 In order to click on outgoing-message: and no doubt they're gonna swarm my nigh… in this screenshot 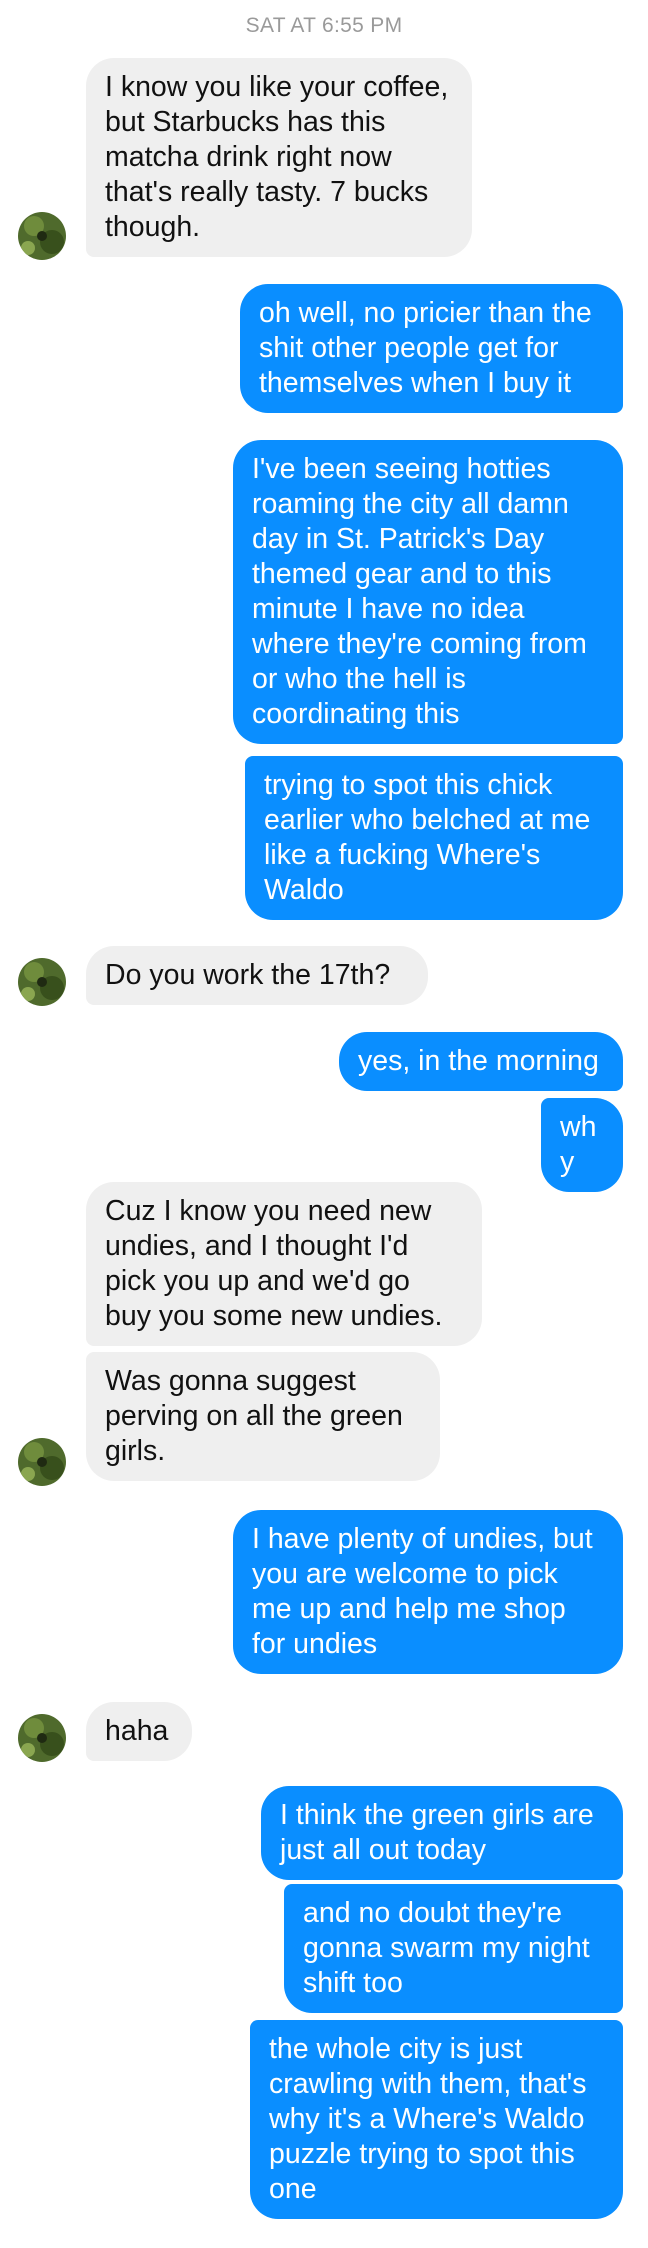, I will do `click(453, 1948)`.